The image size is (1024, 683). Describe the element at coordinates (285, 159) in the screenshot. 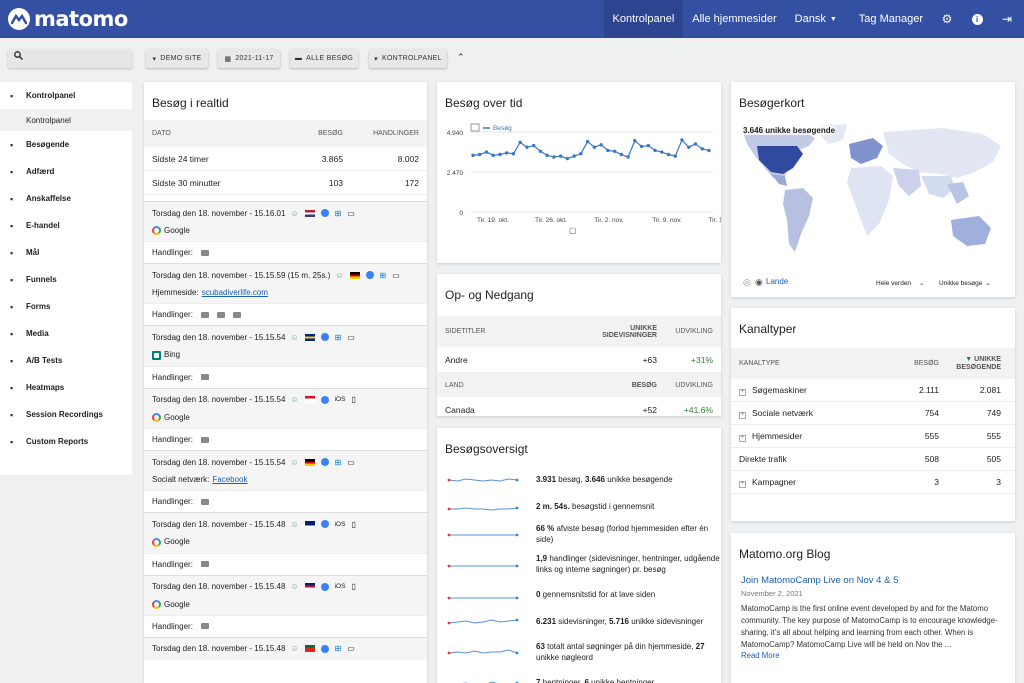

I see `table-row: Sidste 24 timer 3.865 8.002` at that location.